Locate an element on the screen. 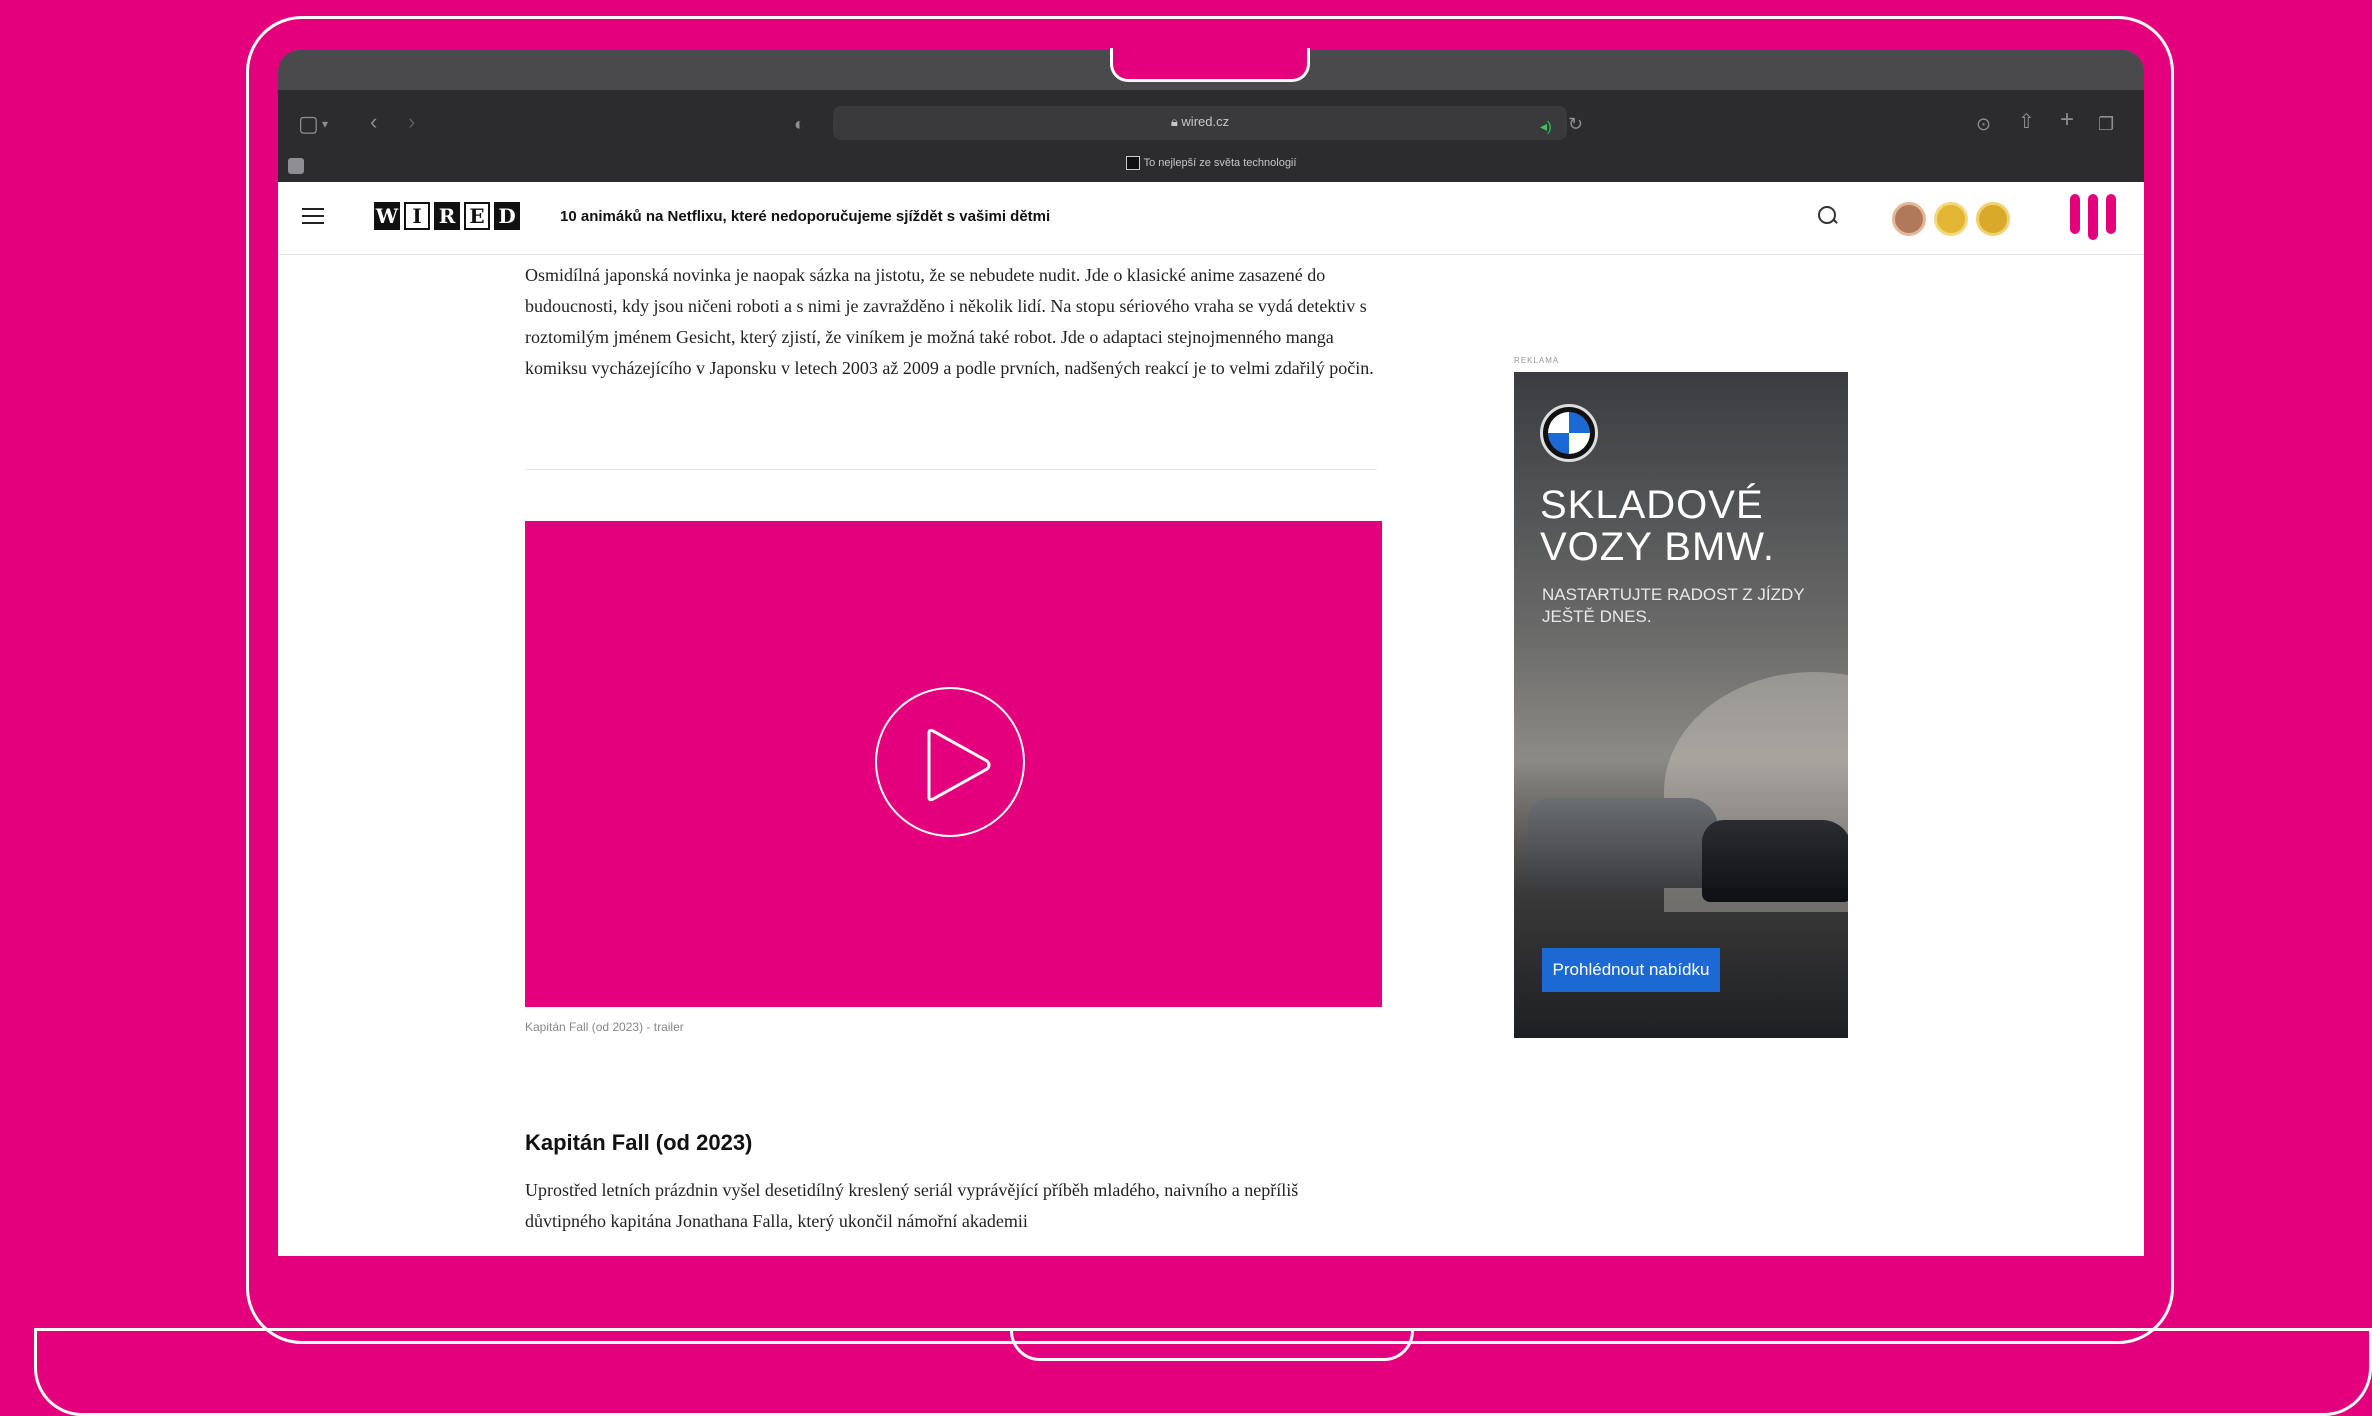  logo-letter: R is located at coordinates (447, 216).